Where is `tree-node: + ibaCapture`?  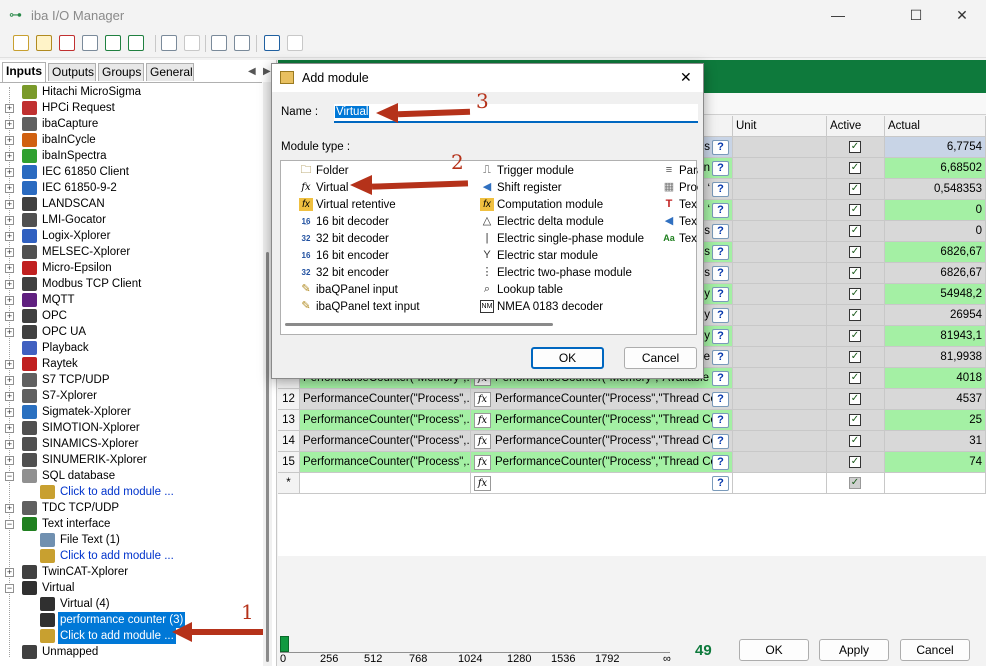
tree-node: + ibaCapture is located at coordinates (131, 124).